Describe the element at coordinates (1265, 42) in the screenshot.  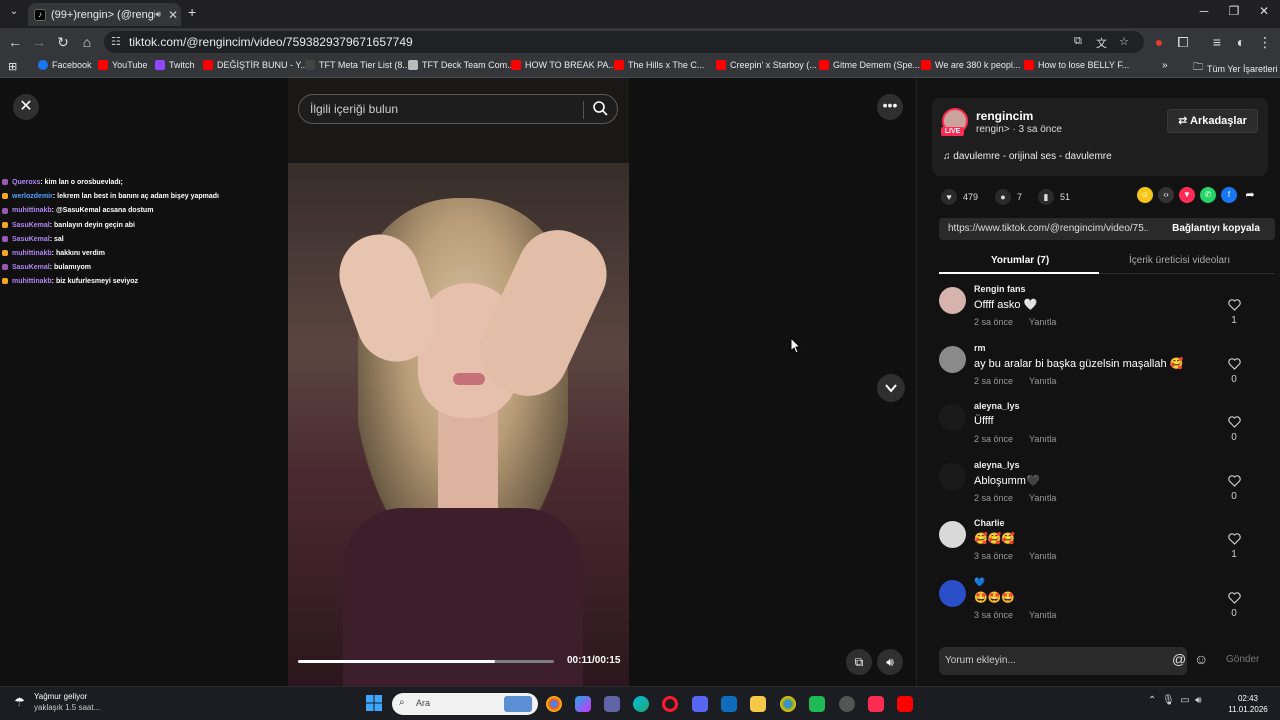
I see `menu-icon: ⋮` at that location.